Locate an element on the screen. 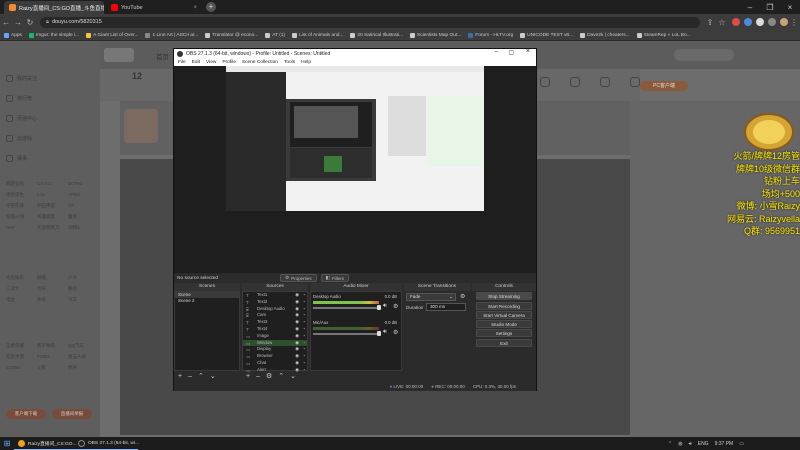 The height and width of the screenshot is (450, 800). bookmark-item: Apps is located at coordinates (13, 35).